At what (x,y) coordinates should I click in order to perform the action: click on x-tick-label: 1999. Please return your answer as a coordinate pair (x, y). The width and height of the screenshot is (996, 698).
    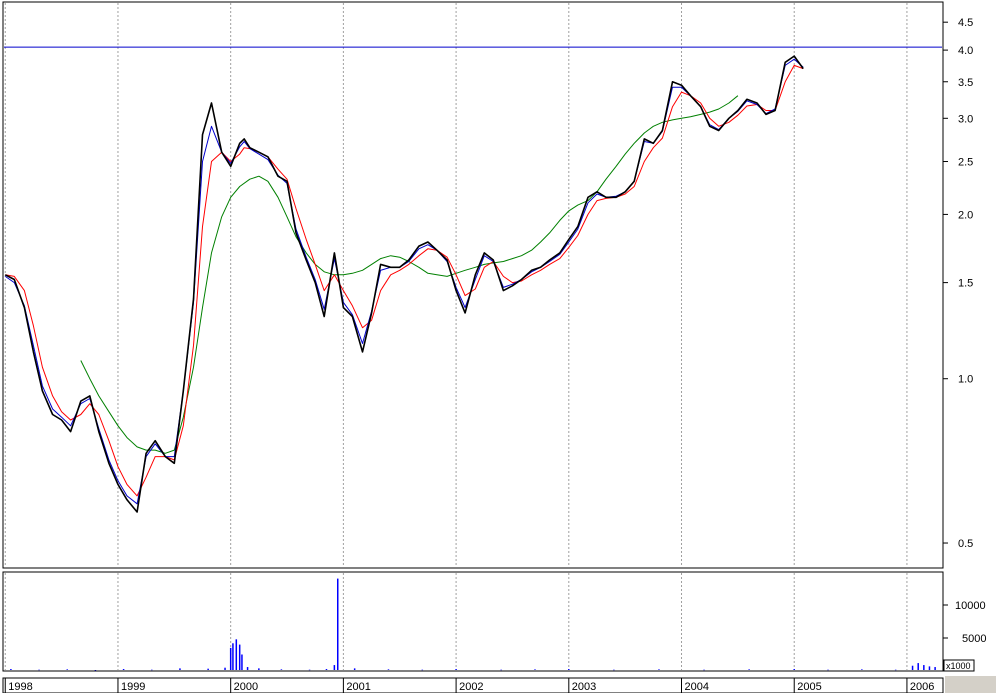
    Looking at the image, I should click on (133, 687).